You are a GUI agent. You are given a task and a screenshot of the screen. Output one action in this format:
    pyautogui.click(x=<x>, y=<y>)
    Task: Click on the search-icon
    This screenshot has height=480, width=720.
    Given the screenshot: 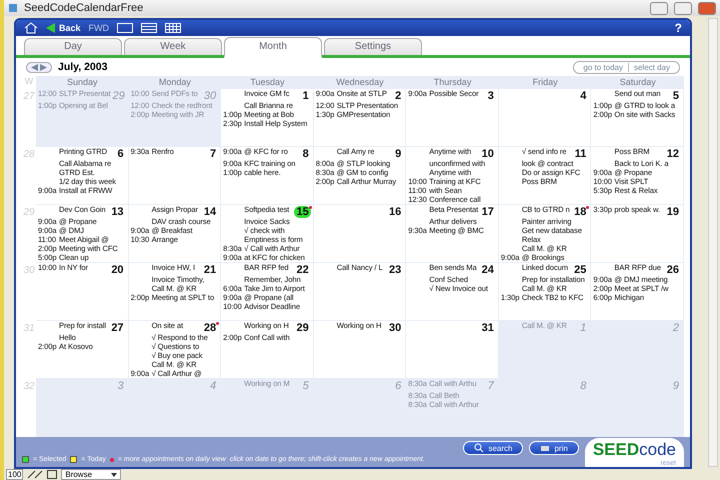 What is the action you would take?
    pyautogui.click(x=479, y=448)
    